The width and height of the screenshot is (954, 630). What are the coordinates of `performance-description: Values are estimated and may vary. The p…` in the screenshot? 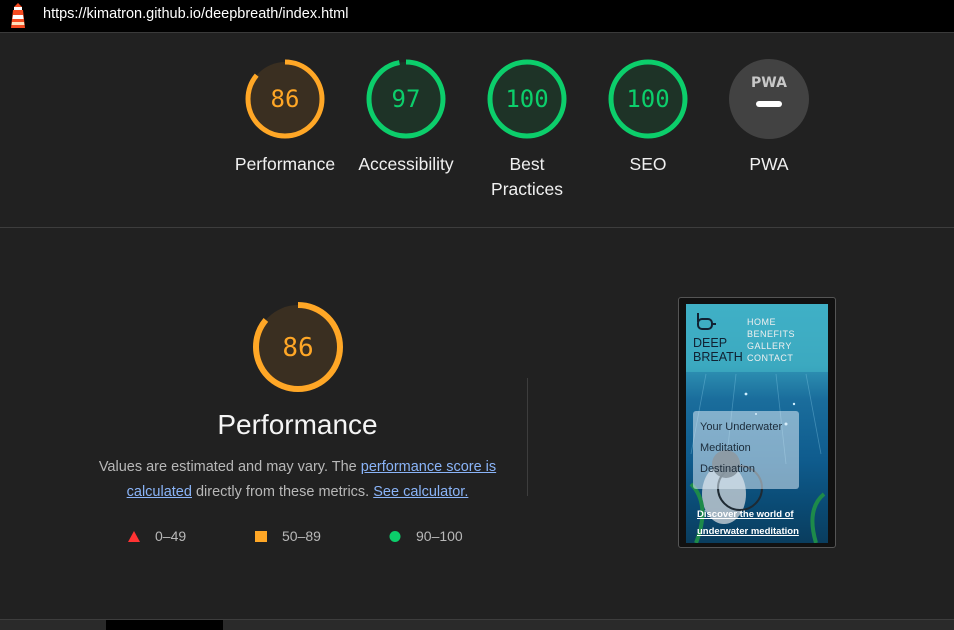 It's located at (297, 480).